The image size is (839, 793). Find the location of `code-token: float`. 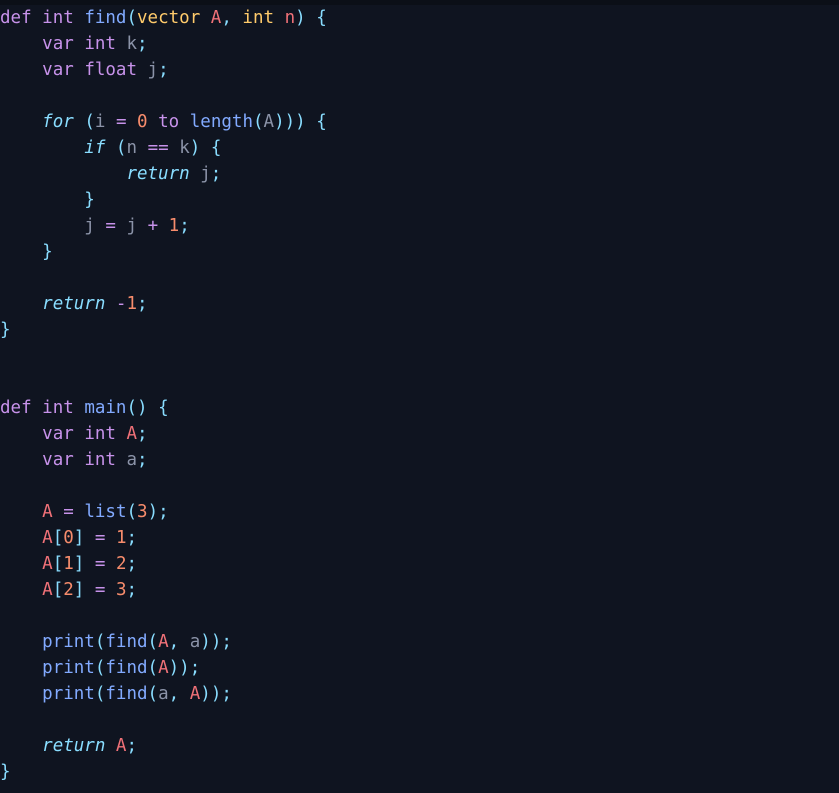

code-token: float is located at coordinates (110, 70).